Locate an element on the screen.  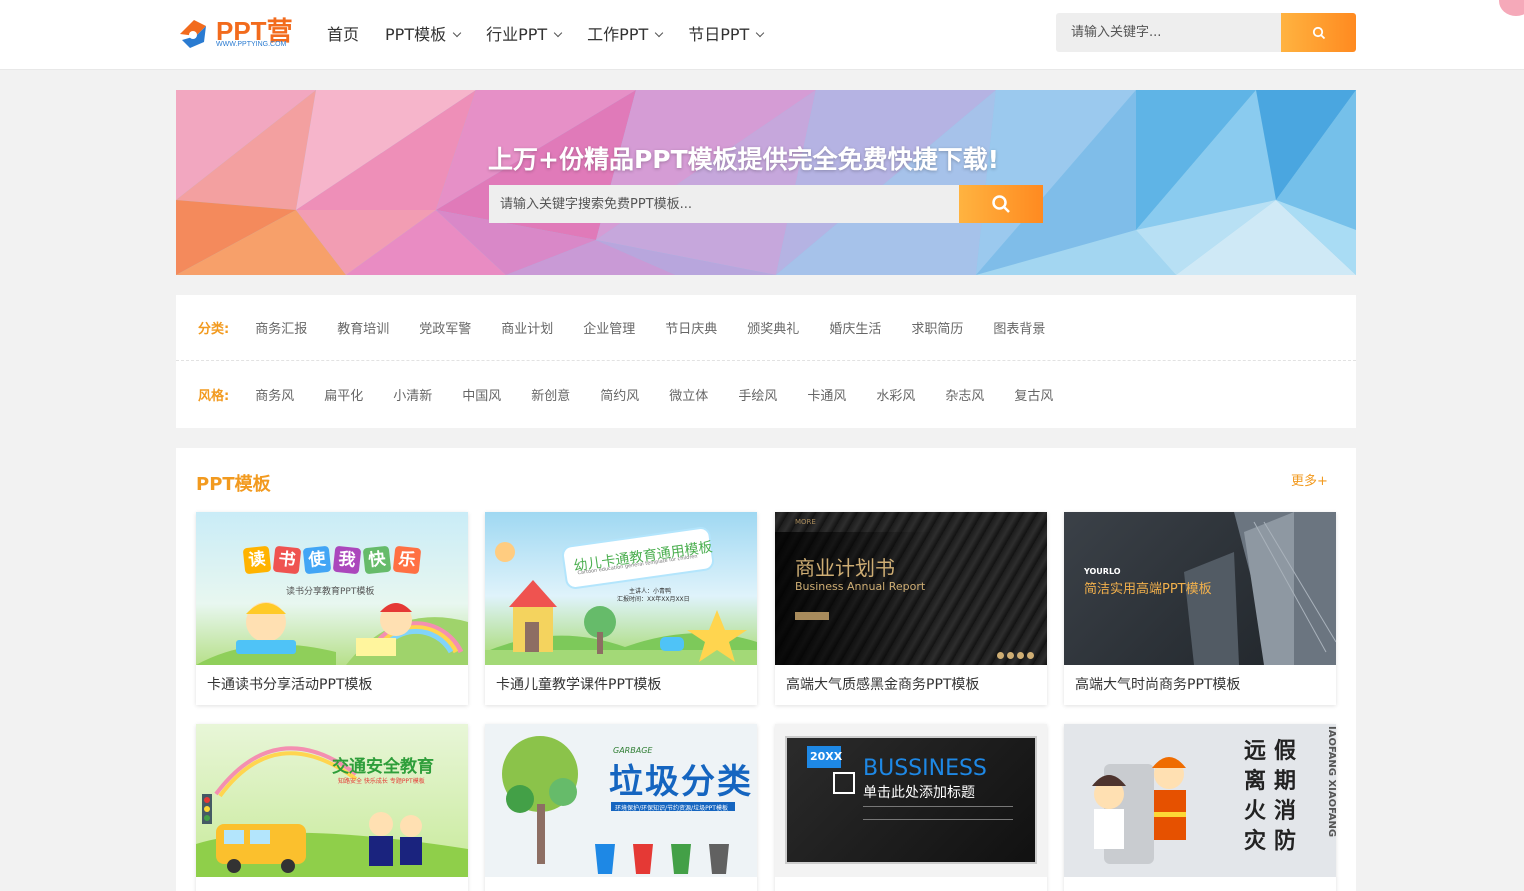
thumb-title-char: 快 is located at coordinates (377, 560).